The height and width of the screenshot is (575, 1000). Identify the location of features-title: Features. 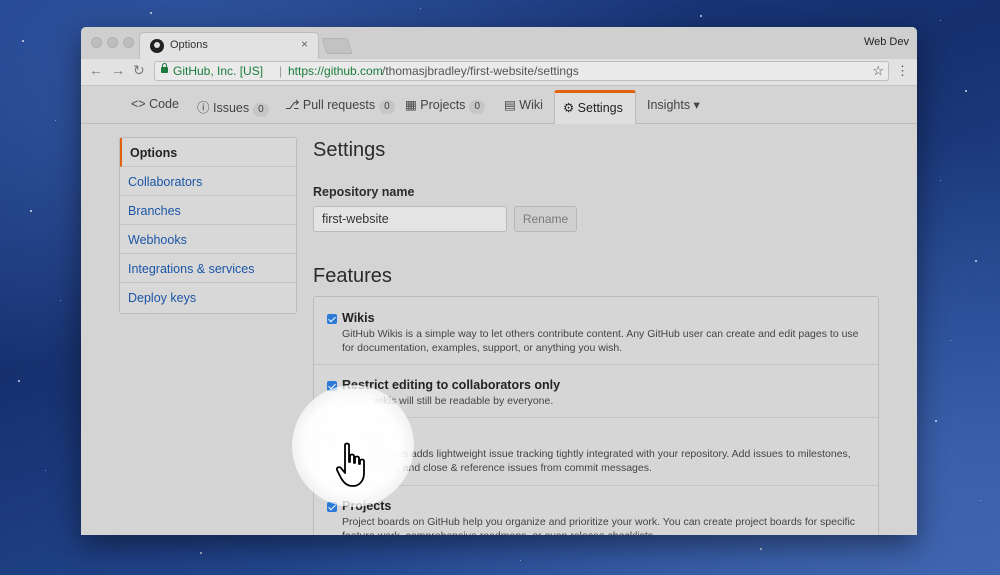
(352, 276).